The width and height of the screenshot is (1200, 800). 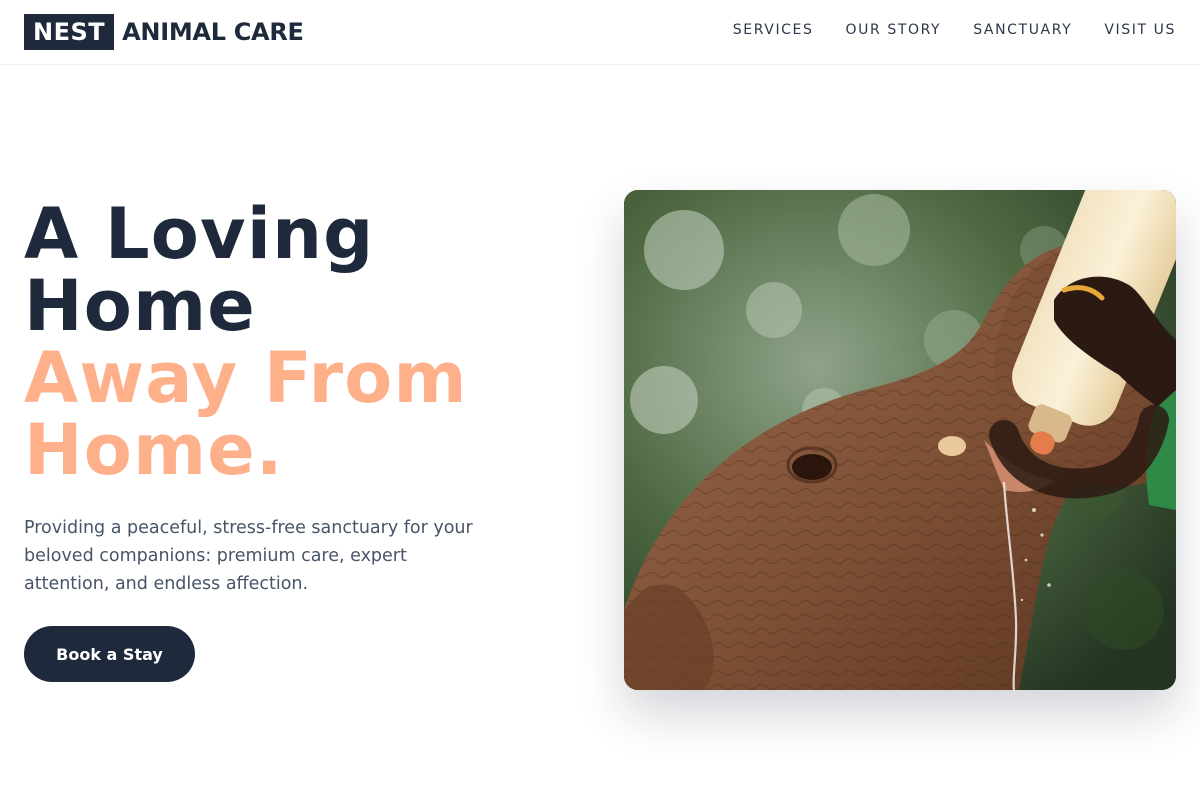 I want to click on brand-logo: NEST ANIMAL CARE, so click(x=164, y=32).